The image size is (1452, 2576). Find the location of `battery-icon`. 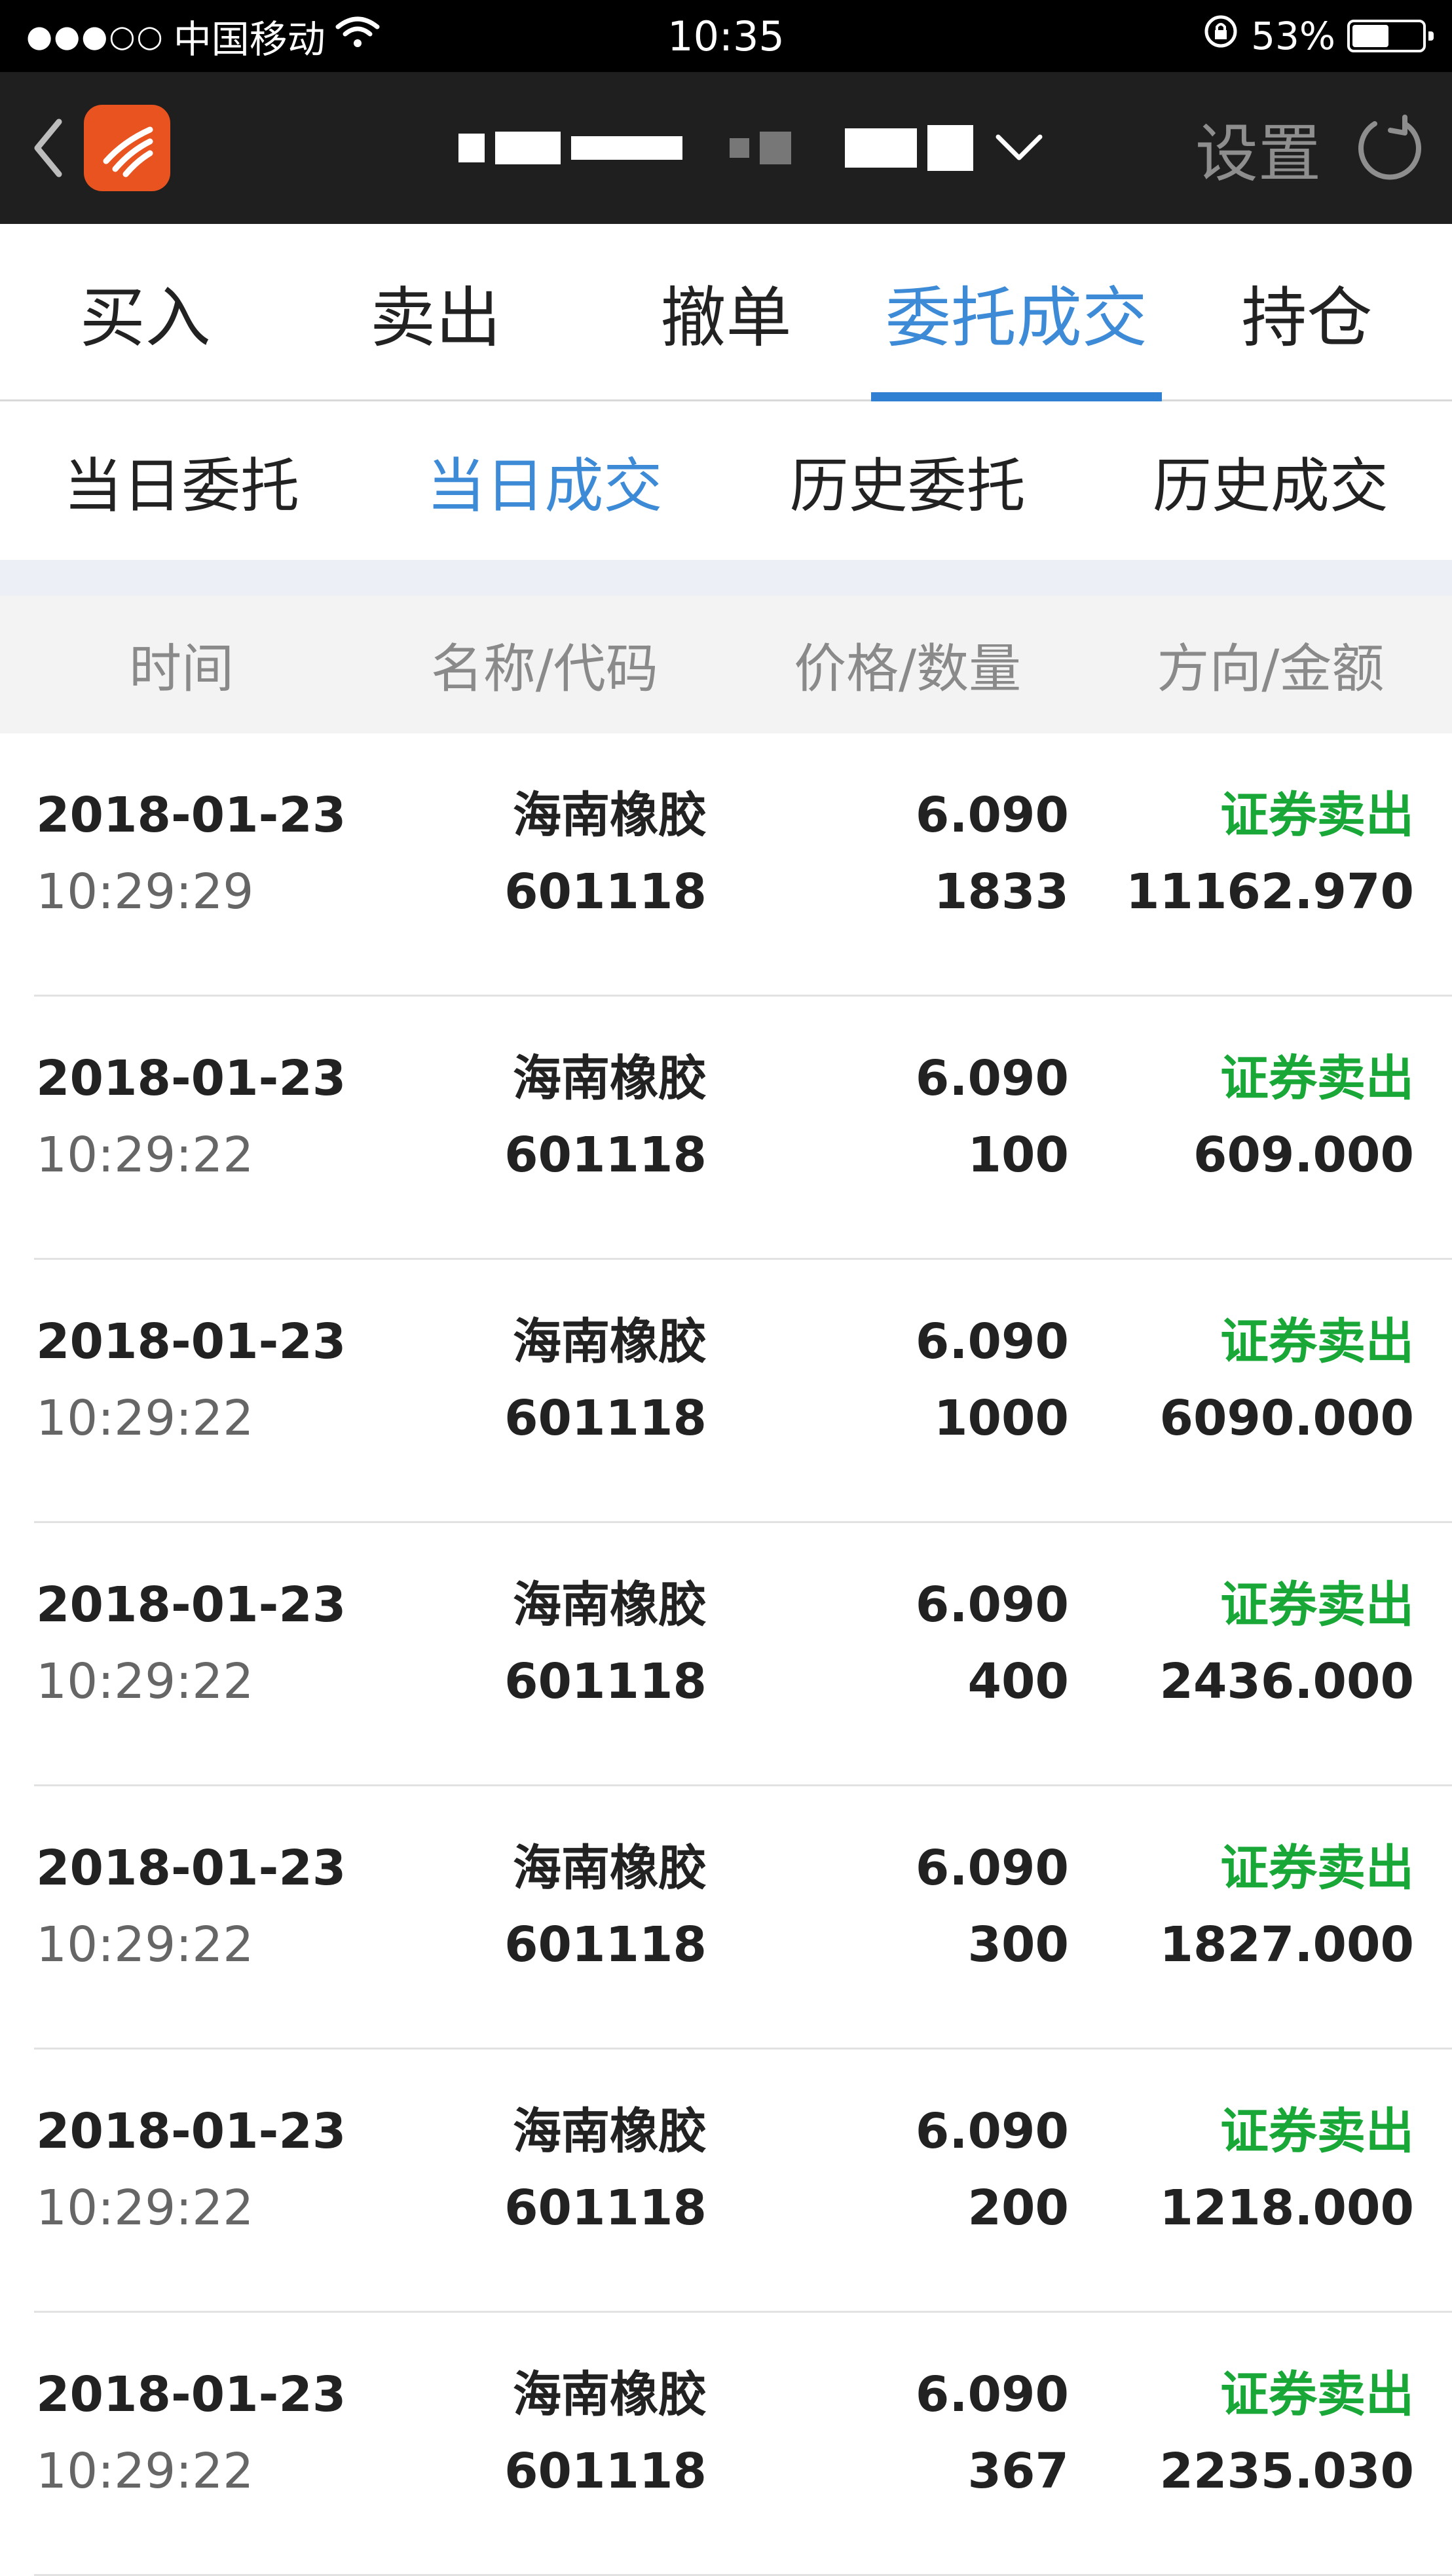

battery-icon is located at coordinates (1390, 36).